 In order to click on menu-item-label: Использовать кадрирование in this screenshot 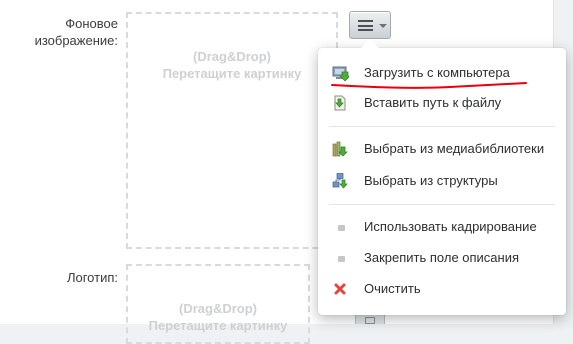, I will do `click(450, 226)`.